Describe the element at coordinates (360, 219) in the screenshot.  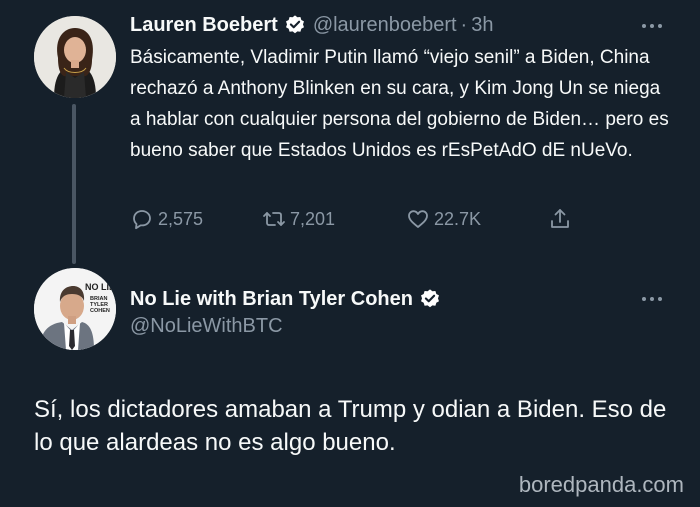
I see `tweet-actions: 2,575 7,201 22.7K` at that location.